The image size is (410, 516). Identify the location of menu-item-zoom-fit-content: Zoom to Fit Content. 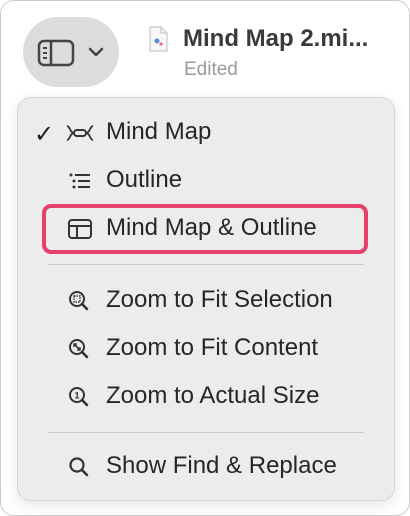
(206, 348).